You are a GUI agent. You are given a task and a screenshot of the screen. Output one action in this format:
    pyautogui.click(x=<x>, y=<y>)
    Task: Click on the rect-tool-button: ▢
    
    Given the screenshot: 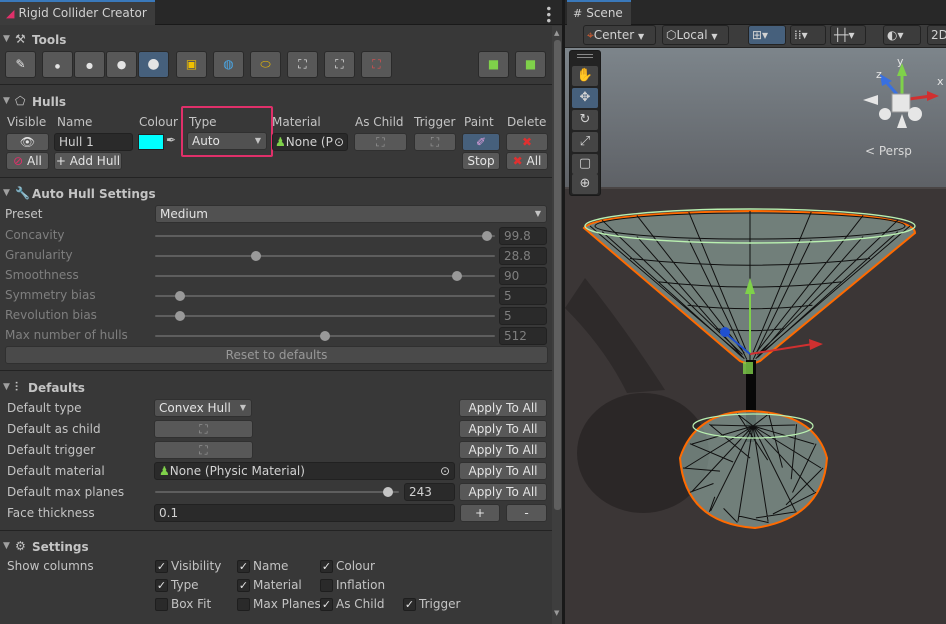 What is the action you would take?
    pyautogui.click(x=585, y=164)
    